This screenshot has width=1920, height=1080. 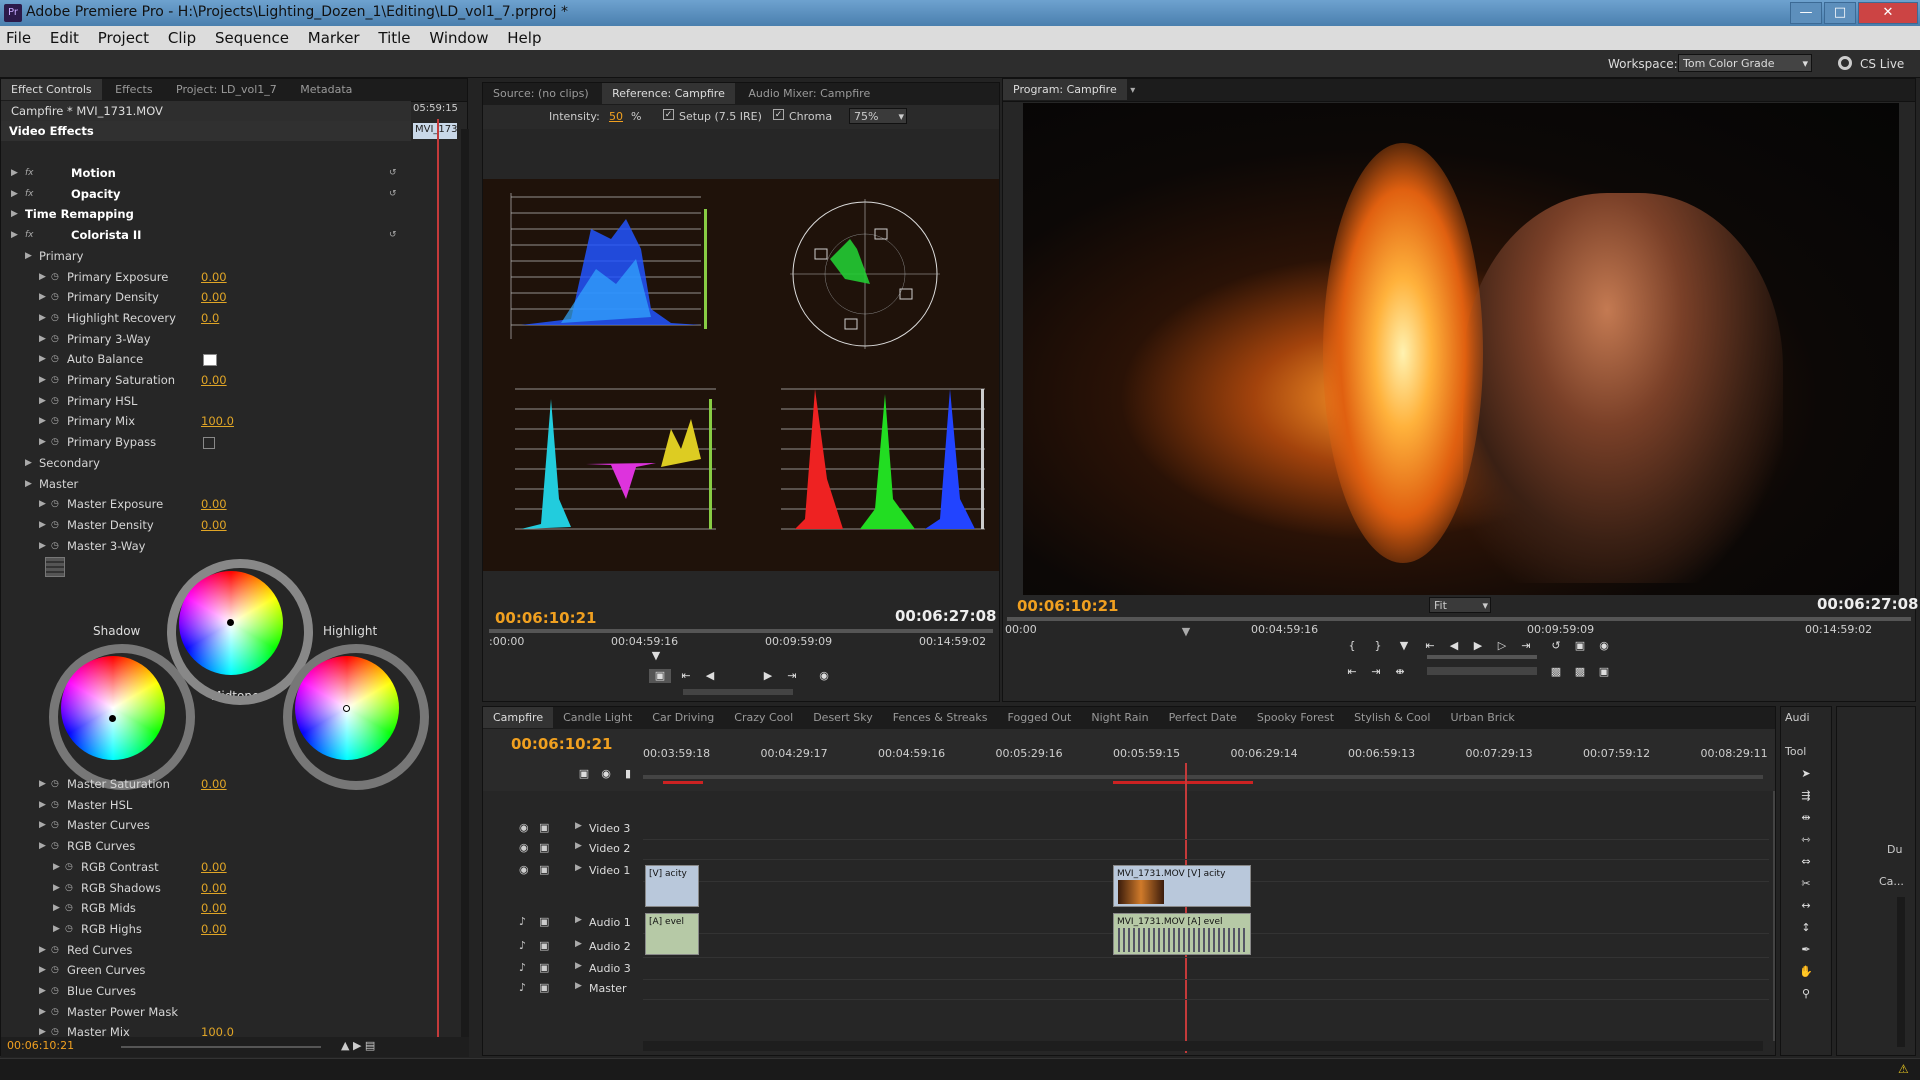 What do you see at coordinates (597, 717) in the screenshot?
I see `sequence-tab: Candle Light` at bounding box center [597, 717].